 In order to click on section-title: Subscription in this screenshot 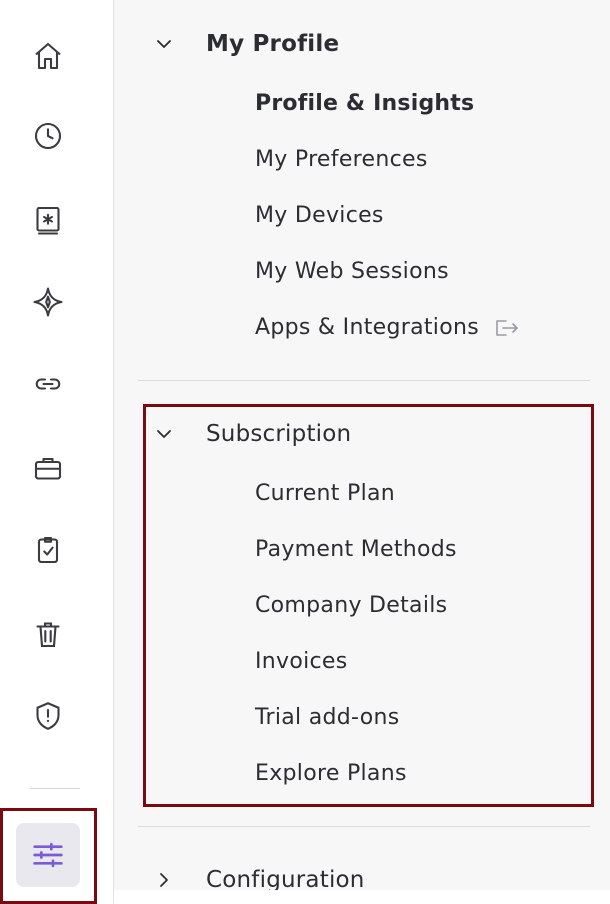, I will do `click(279, 434)`.